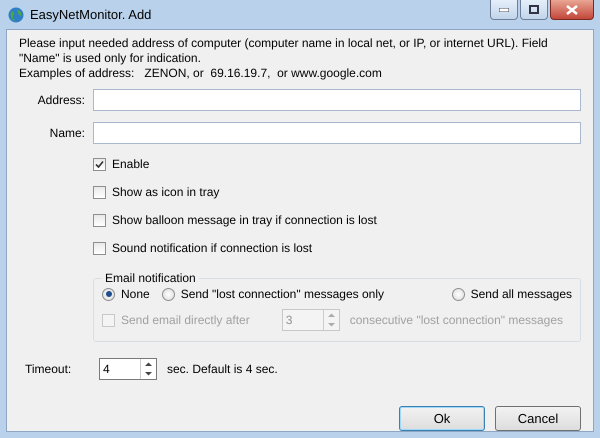  What do you see at coordinates (185, 320) in the screenshot?
I see `checkbox-label: Send email directly after` at bounding box center [185, 320].